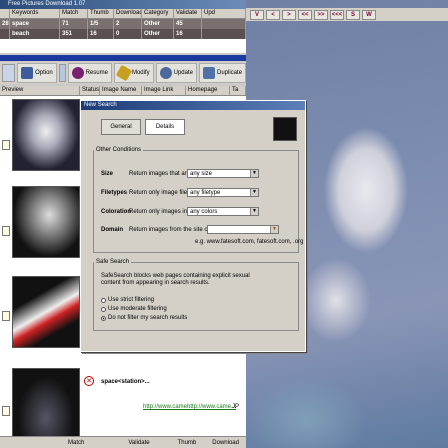 Image resolution: width=448 pixels, height=448 pixels. What do you see at coordinates (223, 192) in the screenshot?
I see `filetype-select: any filetype ▼` at bounding box center [223, 192].